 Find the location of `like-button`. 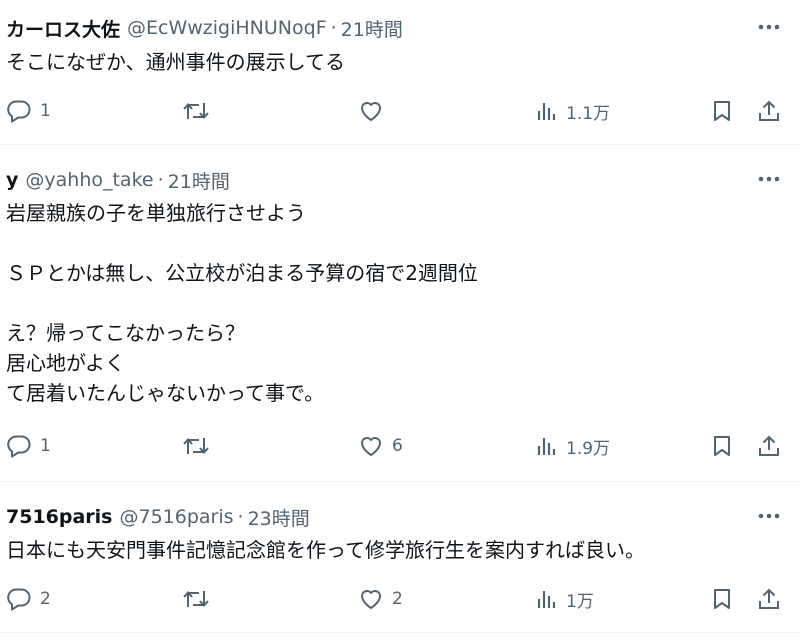

like-button is located at coordinates (375, 111).